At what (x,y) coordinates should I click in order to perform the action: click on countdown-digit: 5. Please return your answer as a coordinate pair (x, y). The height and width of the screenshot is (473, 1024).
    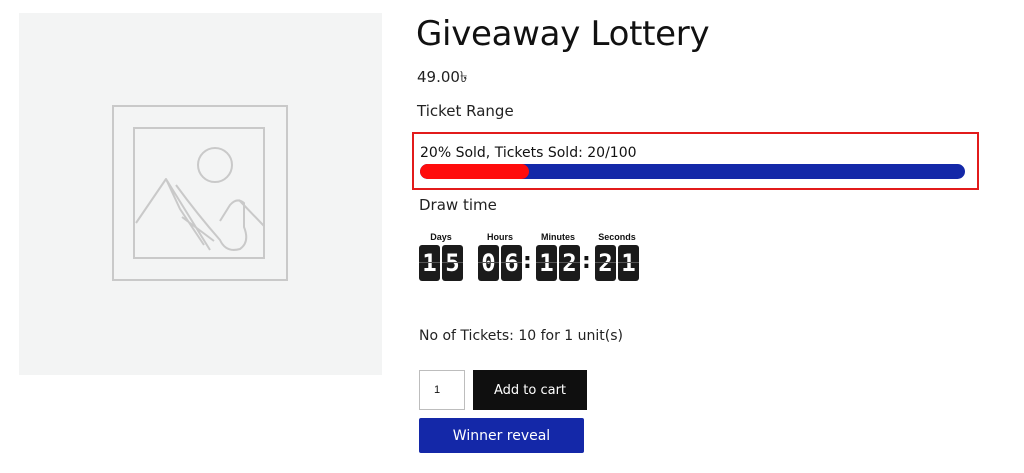
    Looking at the image, I should click on (452, 263).